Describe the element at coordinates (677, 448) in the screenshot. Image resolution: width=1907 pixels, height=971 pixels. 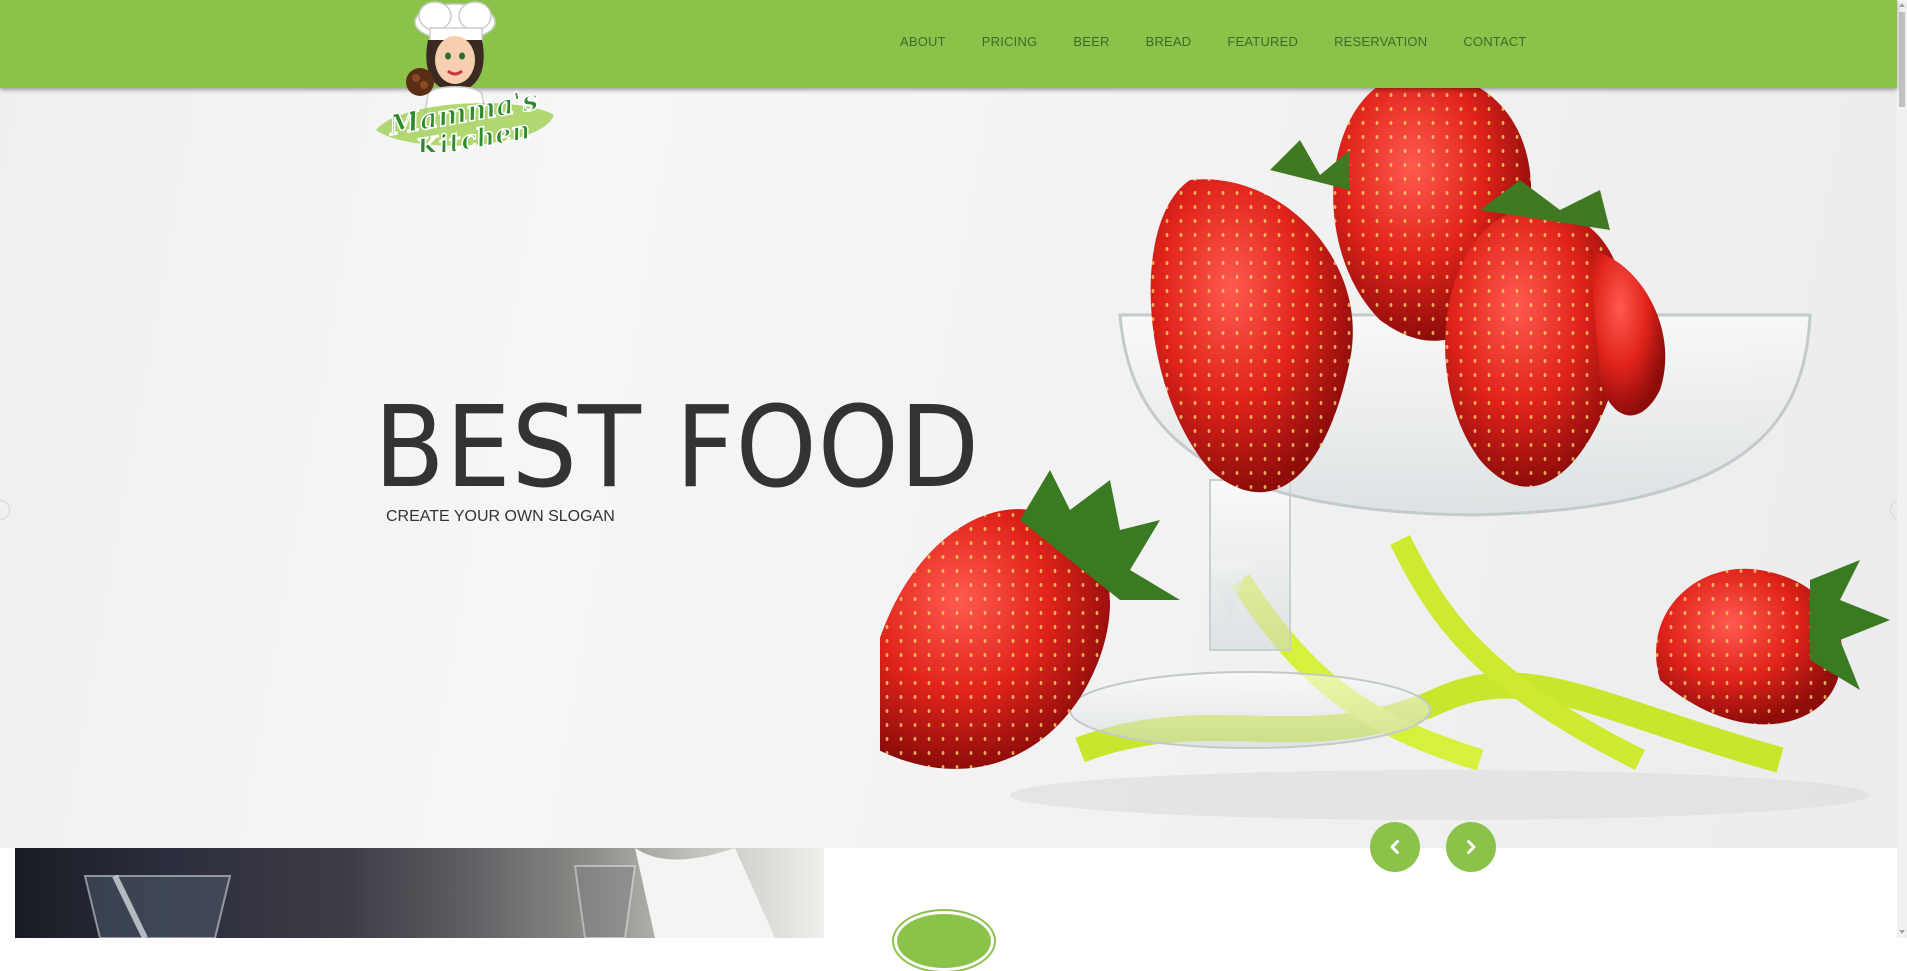
I see `hero-title: BEST FOOD` at that location.